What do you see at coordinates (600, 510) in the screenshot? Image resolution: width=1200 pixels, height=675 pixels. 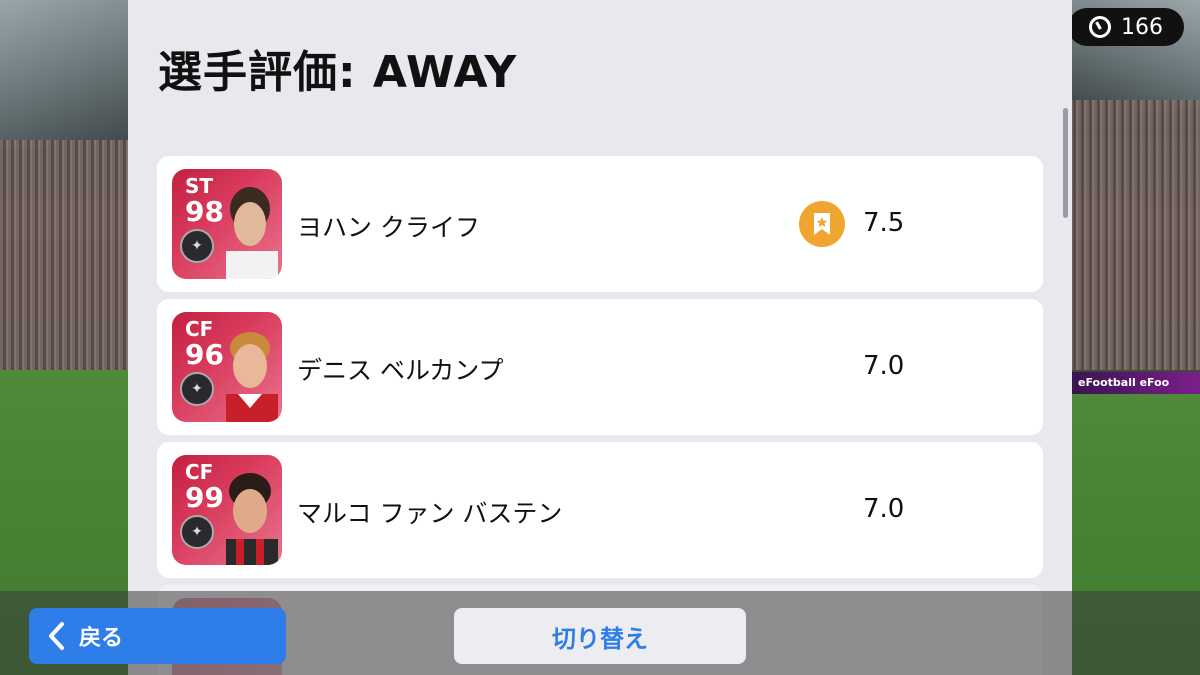 I see `player-row: CF 99 ✦ マルコ ファン バステン 7.0` at bounding box center [600, 510].